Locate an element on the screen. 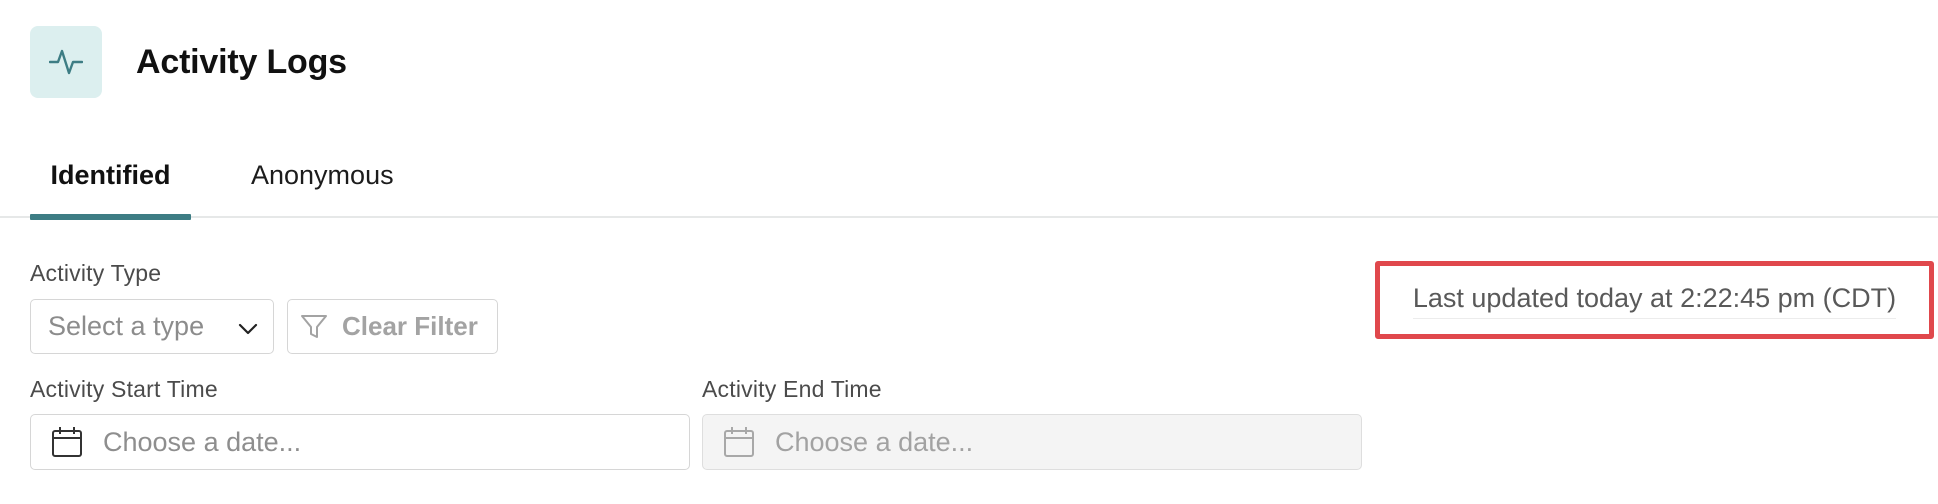  page-header: Activity Logs is located at coordinates (188, 62).